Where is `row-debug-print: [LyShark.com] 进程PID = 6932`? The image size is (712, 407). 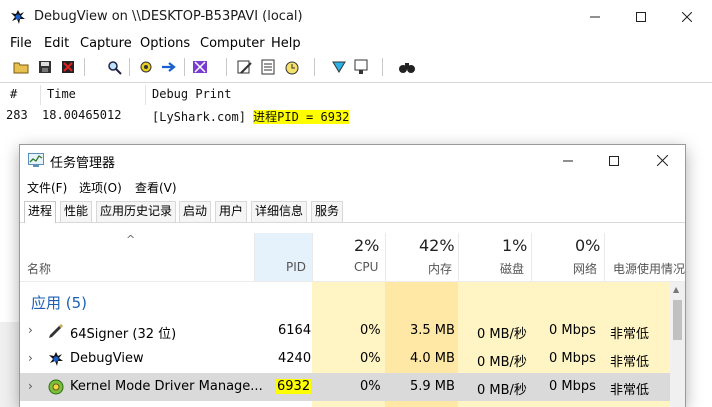
row-debug-print: [LyShark.com] 进程PID = 6932 is located at coordinates (251, 116).